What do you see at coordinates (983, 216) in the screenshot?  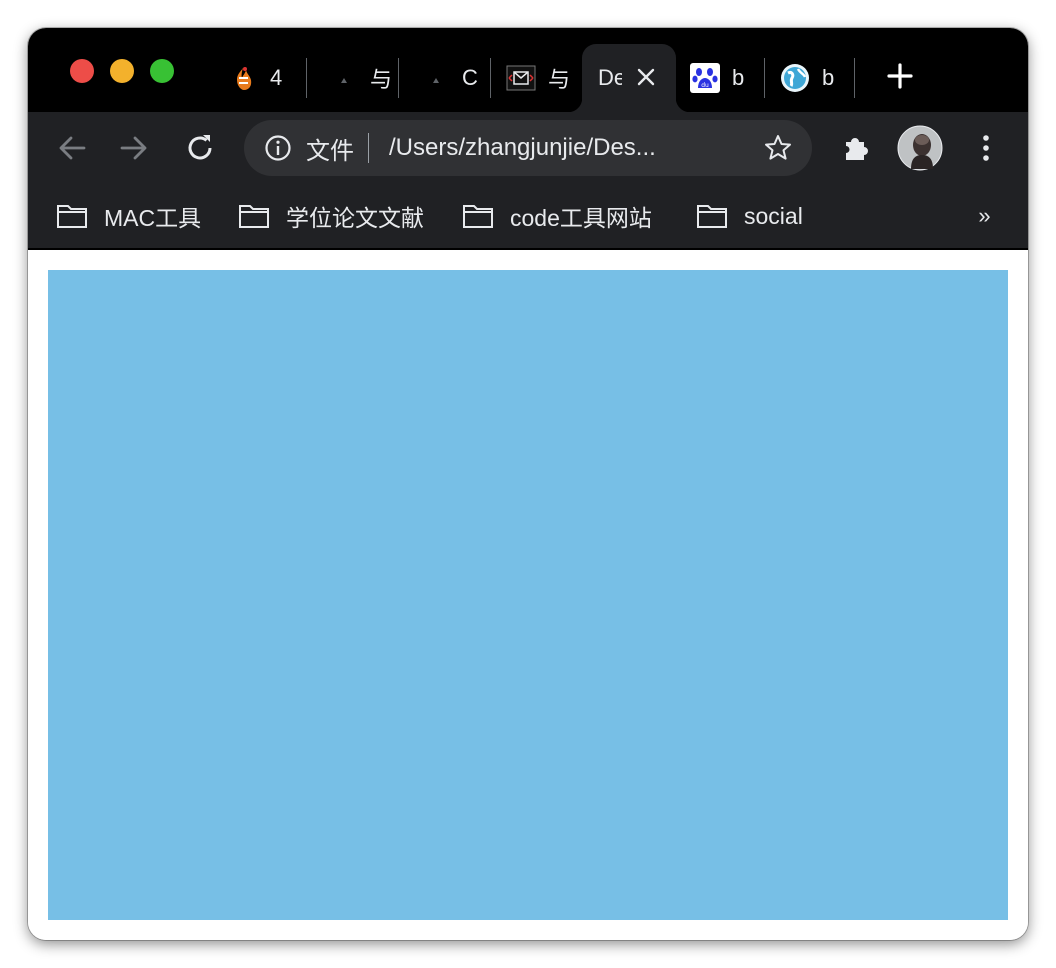 I see `bookmarks-overflow-button: »` at bounding box center [983, 216].